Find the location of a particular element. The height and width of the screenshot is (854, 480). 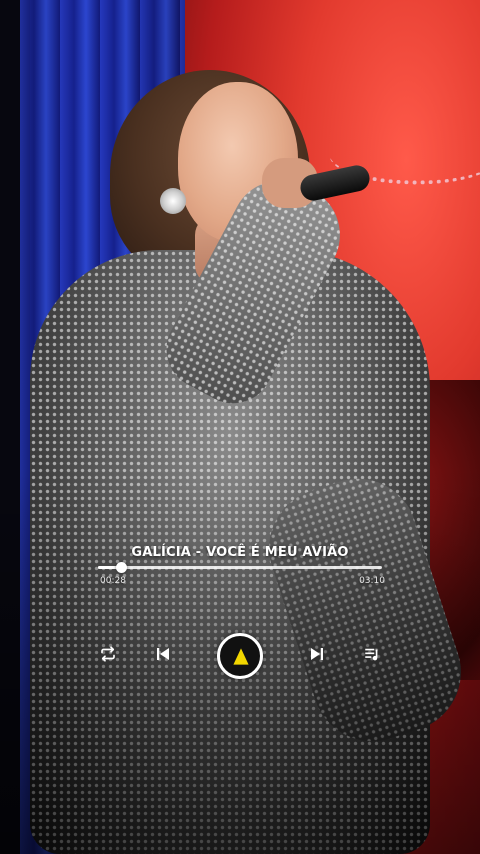

previous-button is located at coordinates (163, 654).